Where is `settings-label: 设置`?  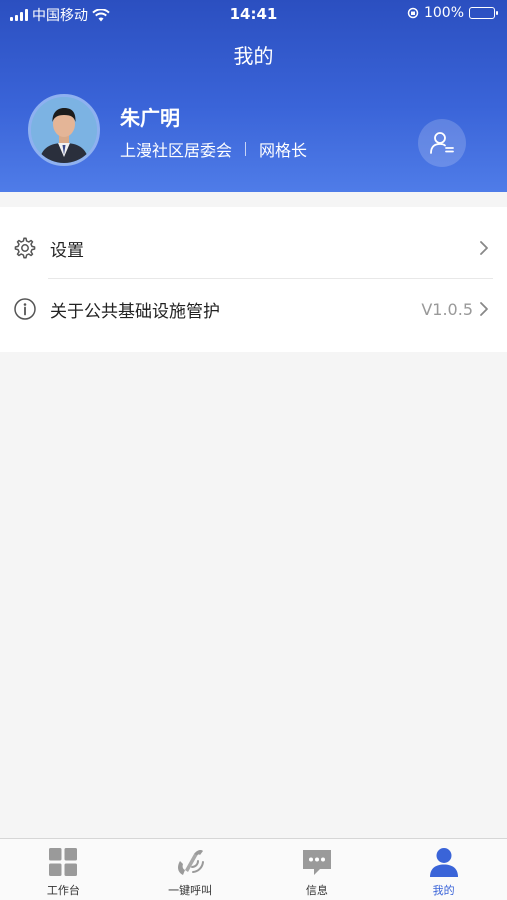 settings-label: 设置 is located at coordinates (67, 250).